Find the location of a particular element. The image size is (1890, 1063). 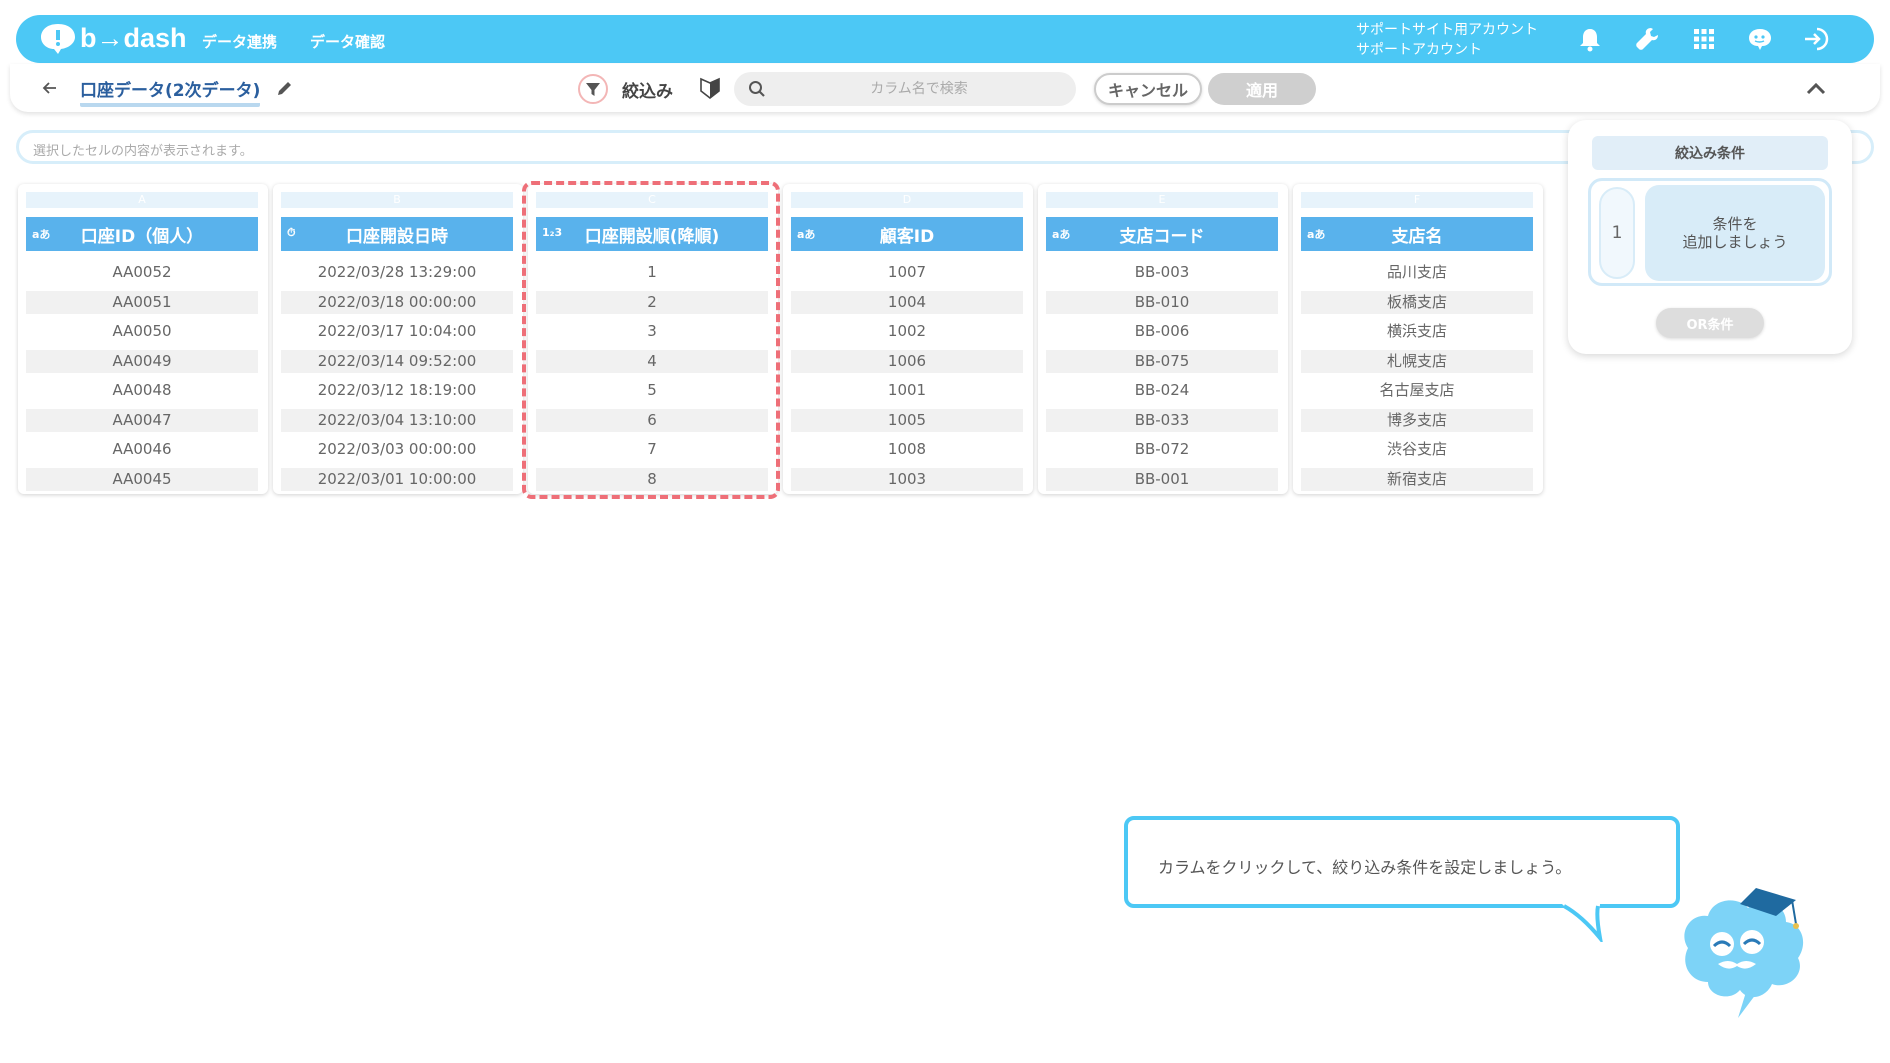

table-cell: 6 is located at coordinates (652, 420).